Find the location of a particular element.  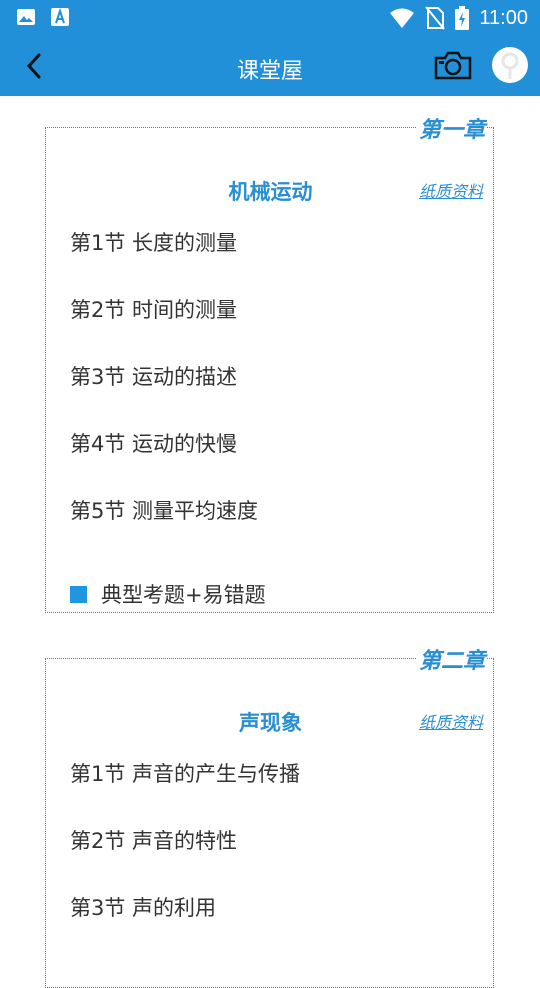

user-avatar-icon is located at coordinates (510, 65).